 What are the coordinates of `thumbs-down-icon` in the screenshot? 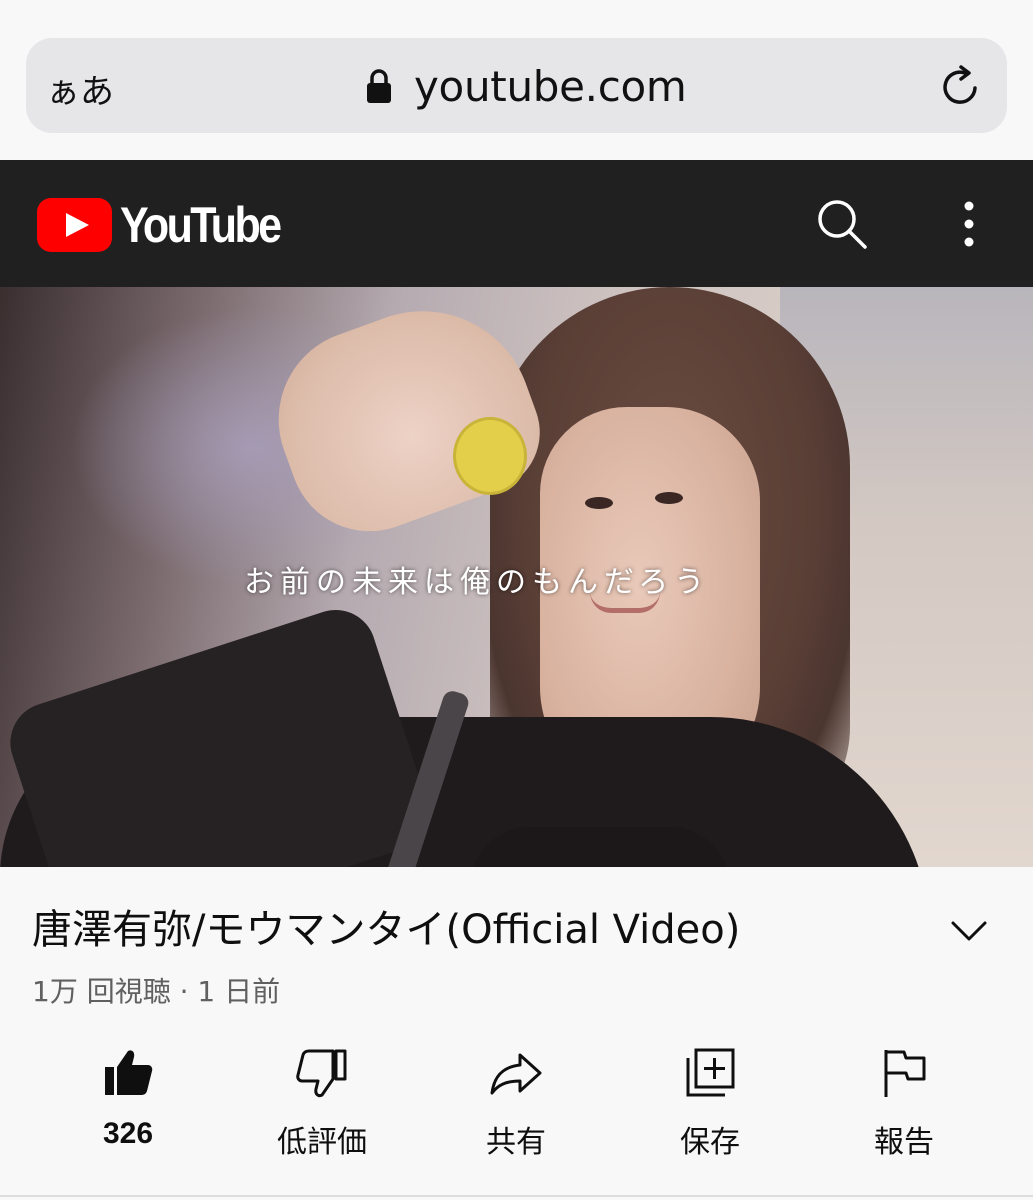 It's located at (321, 1073).